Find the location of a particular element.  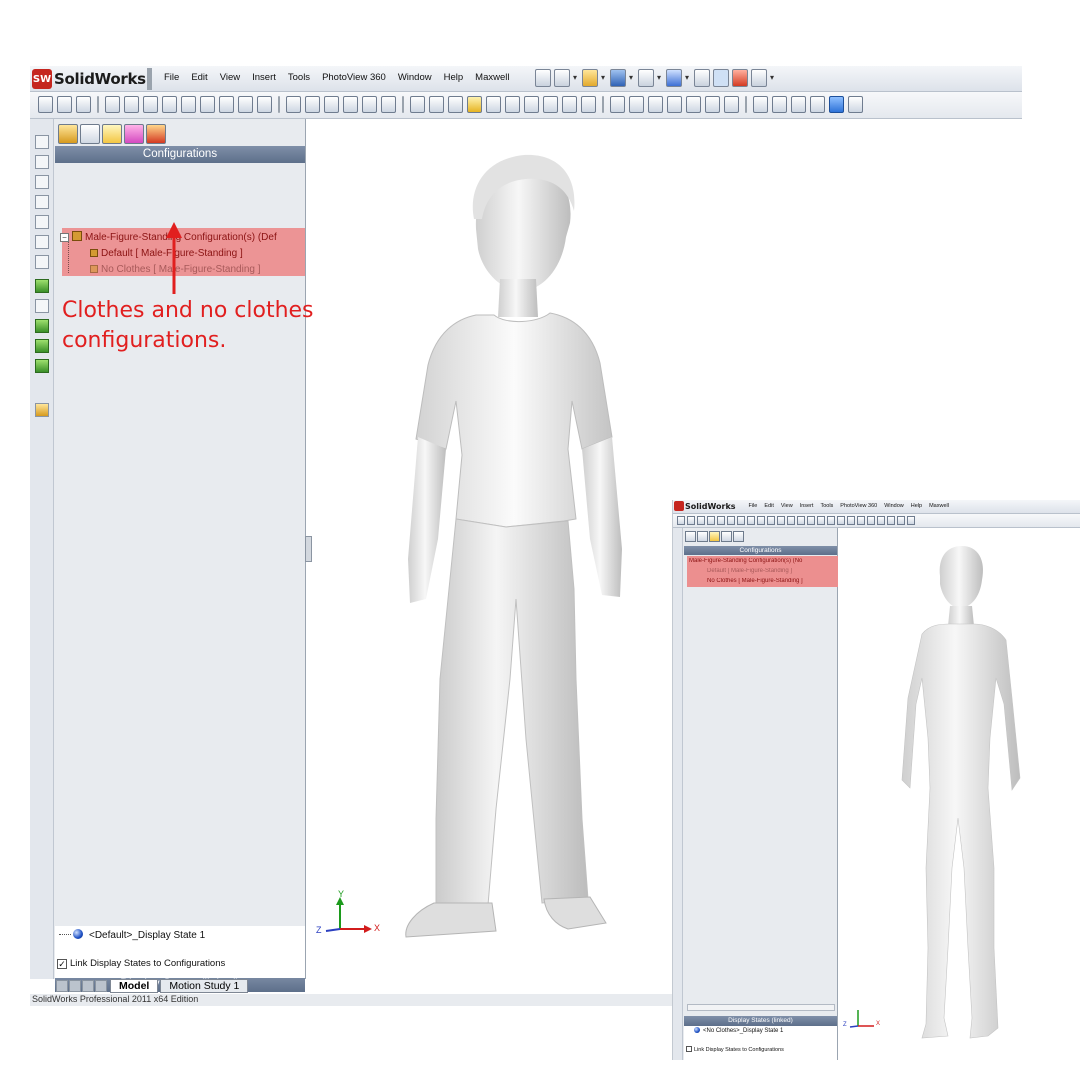

relation-icon is located at coordinates (841, 520).